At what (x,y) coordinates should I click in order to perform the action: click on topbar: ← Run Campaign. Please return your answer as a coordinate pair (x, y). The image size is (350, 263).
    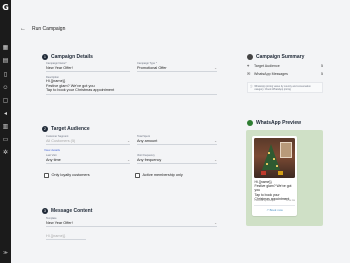
    Looking at the image, I should click on (42, 29).